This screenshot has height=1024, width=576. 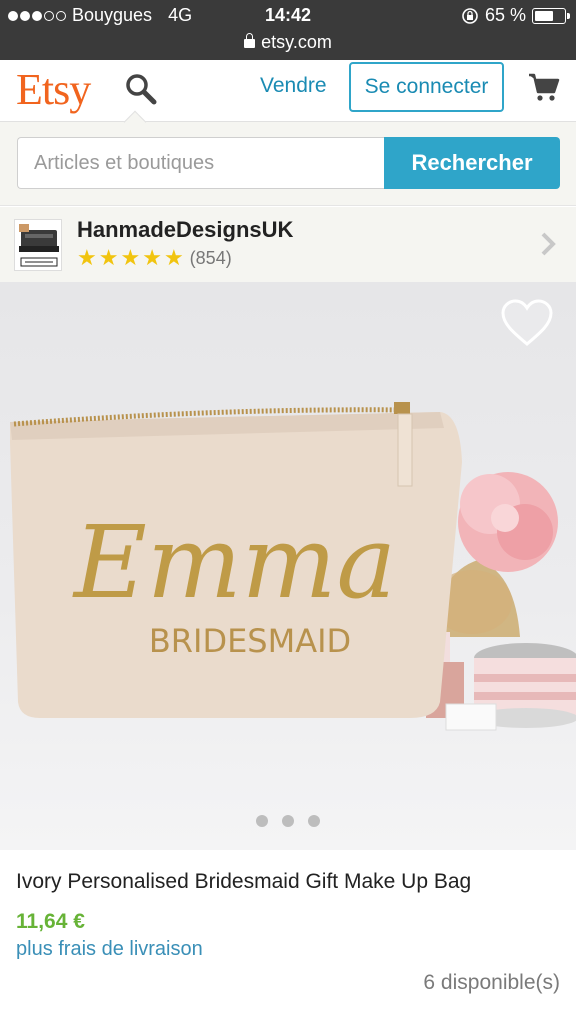 I want to click on search-bar: Rechercher, so click(x=288, y=164).